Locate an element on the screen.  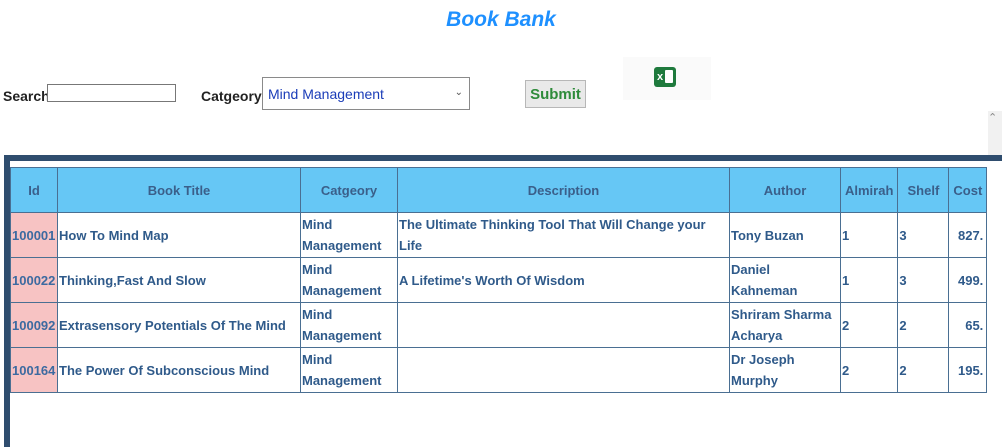
column-header-author: Author is located at coordinates (785, 190).